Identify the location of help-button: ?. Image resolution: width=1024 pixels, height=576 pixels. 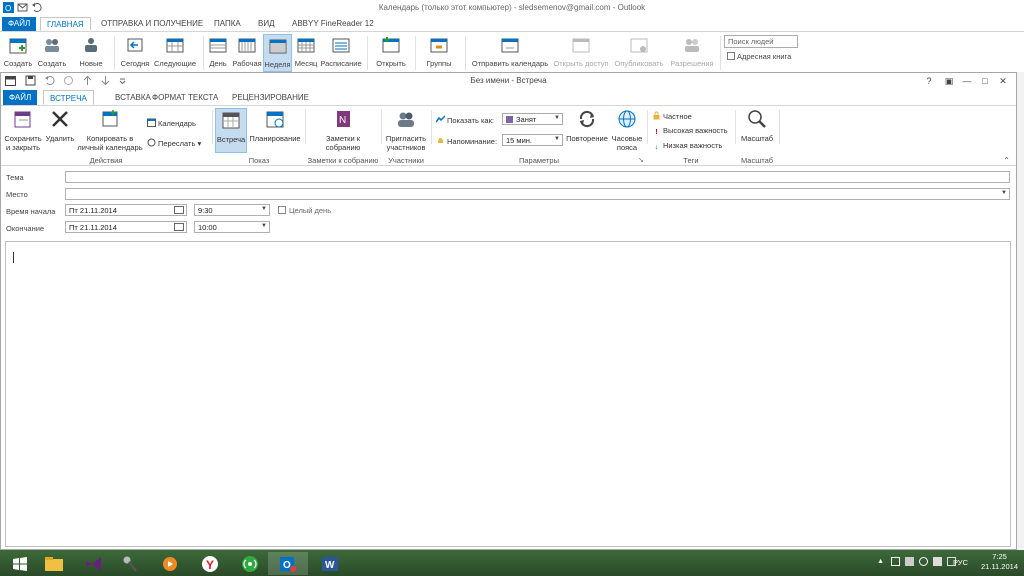
(929, 81).